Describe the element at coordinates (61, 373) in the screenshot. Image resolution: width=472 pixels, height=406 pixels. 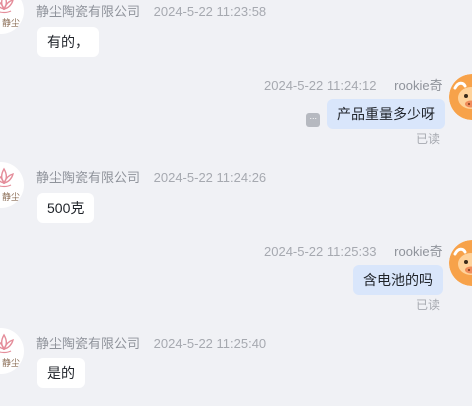
I see `message-bubble: 是的` at that location.